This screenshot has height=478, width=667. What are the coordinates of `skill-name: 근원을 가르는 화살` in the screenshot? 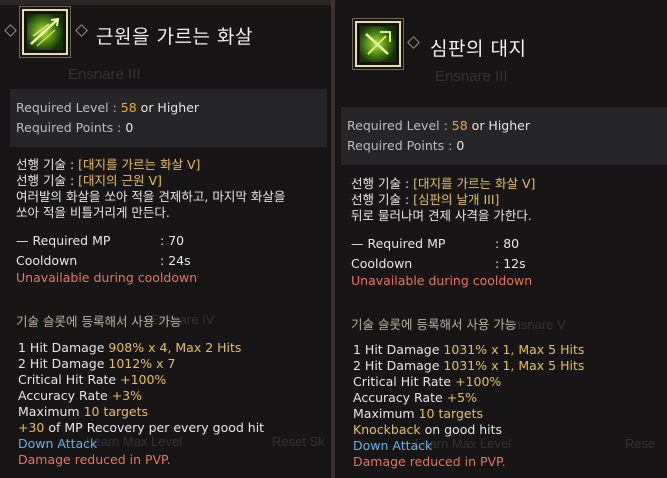 It's located at (174, 37).